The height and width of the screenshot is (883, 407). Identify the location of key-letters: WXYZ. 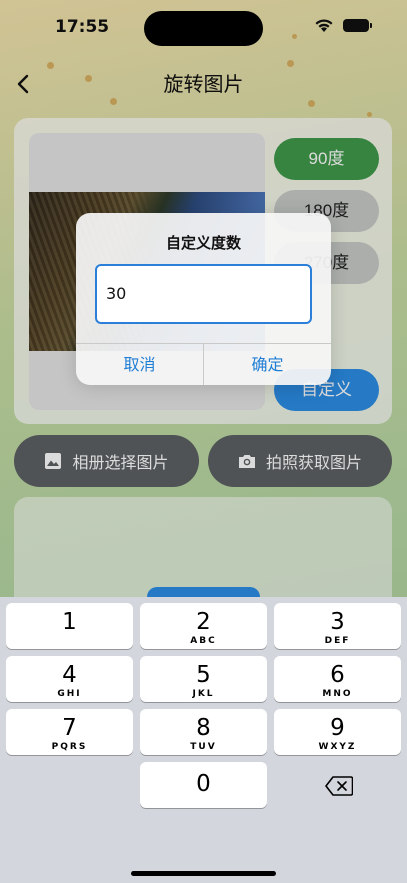
(337, 747).